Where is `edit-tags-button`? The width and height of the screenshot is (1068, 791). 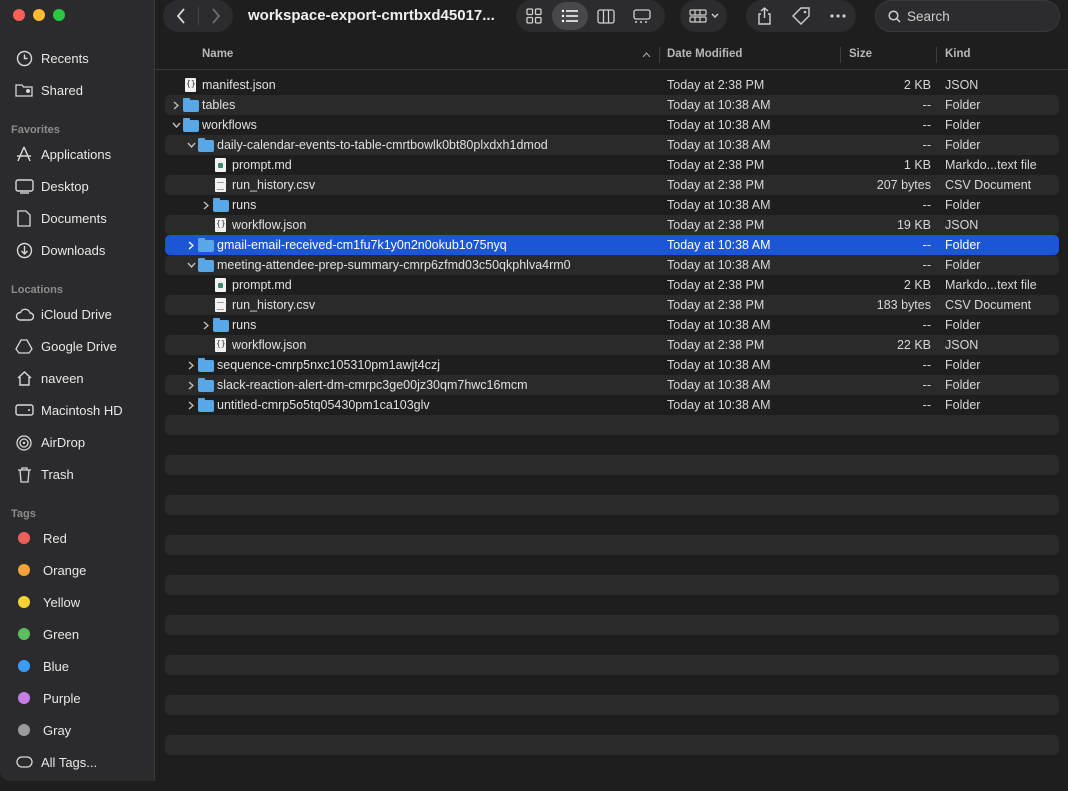 edit-tags-button is located at coordinates (801, 16).